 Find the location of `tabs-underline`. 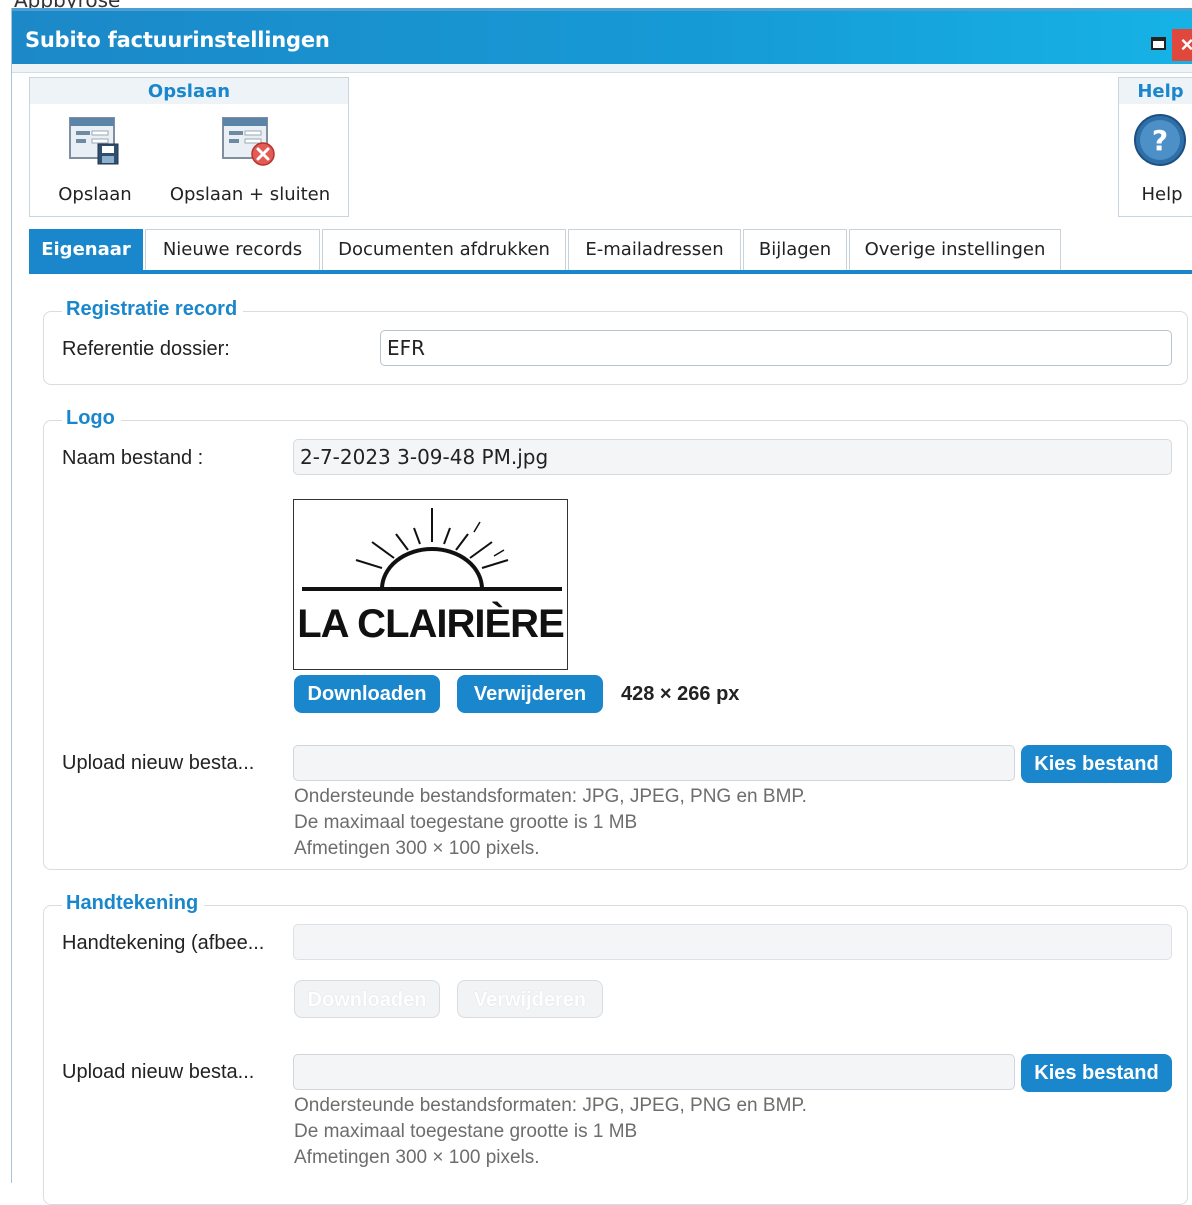

tabs-underline is located at coordinates (610, 272).